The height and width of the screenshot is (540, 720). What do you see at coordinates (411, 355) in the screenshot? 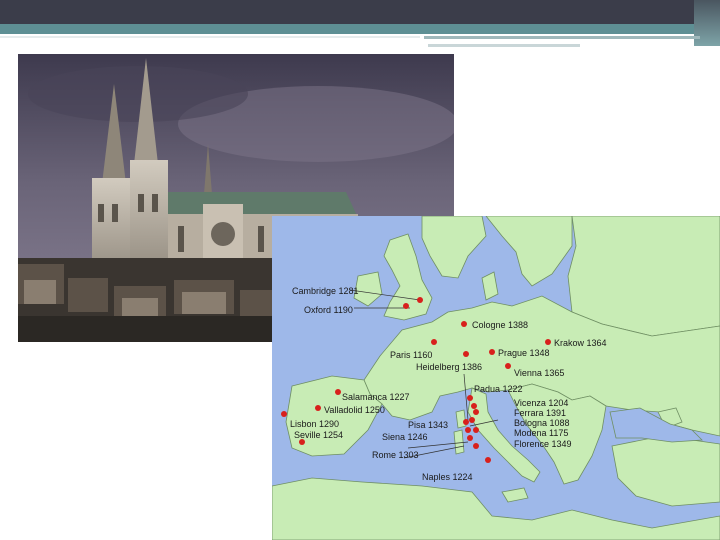
I see `city-label-paris: Paris 1160` at bounding box center [411, 355].